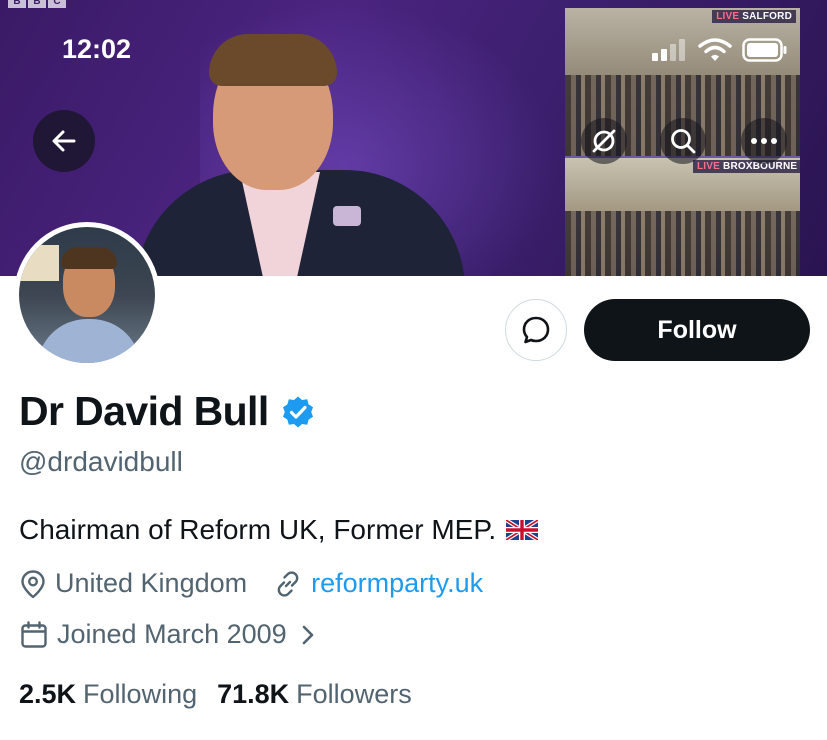 This screenshot has height=740, width=827. What do you see at coordinates (39, 263) in the screenshot?
I see `avatar-background-sign` at bounding box center [39, 263].